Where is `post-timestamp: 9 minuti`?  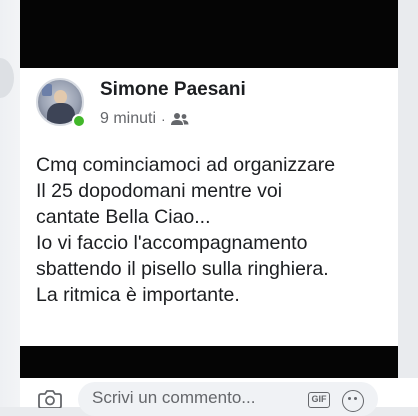 post-timestamp: 9 minuti is located at coordinates (128, 119).